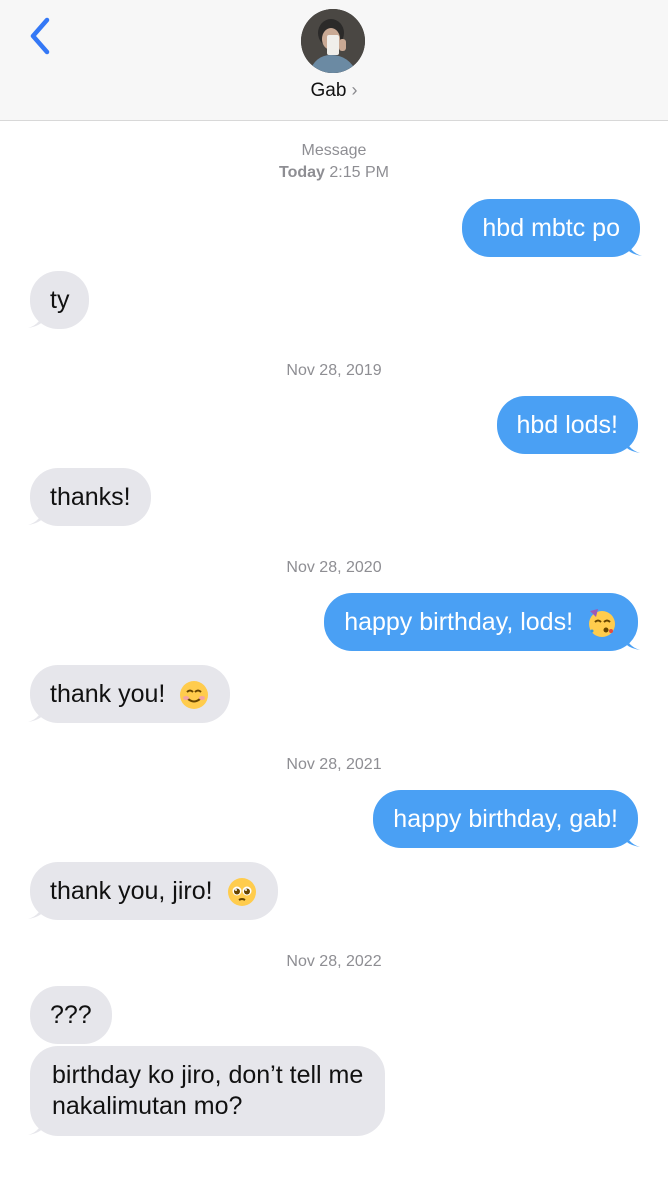 The image size is (668, 1200). I want to click on message-text-line: nakalimutan mo?, so click(147, 1106).